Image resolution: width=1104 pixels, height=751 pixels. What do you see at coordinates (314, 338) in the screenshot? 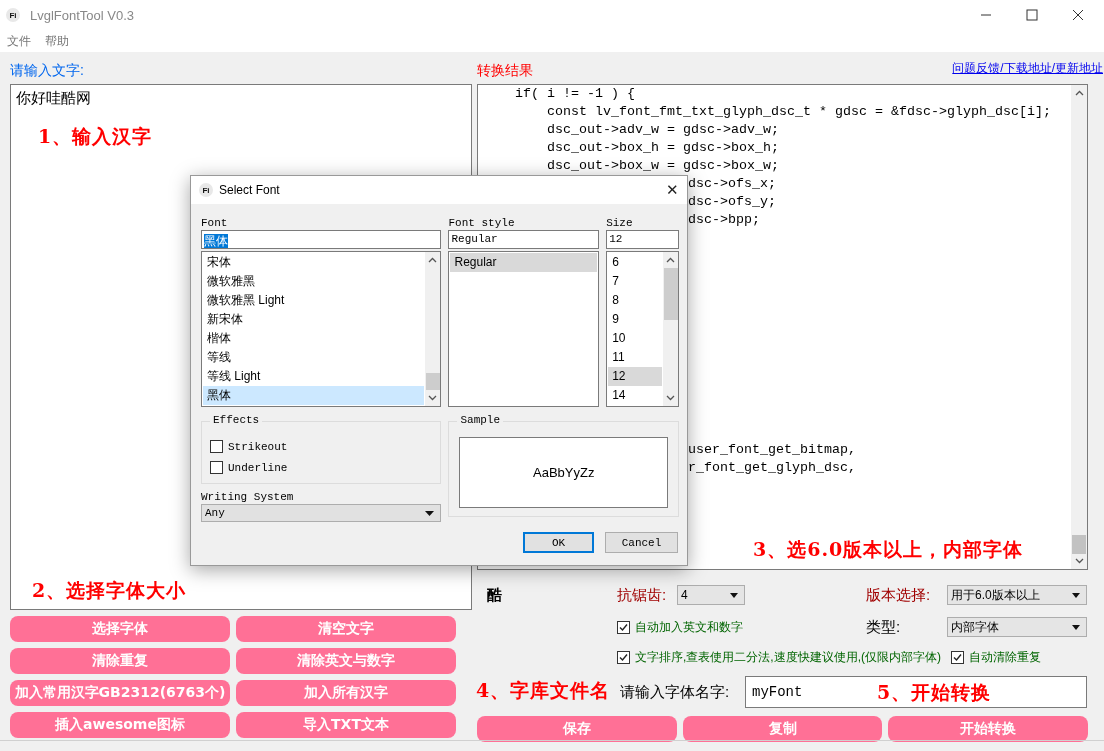
I see `font-list-item: 楷体` at bounding box center [314, 338].